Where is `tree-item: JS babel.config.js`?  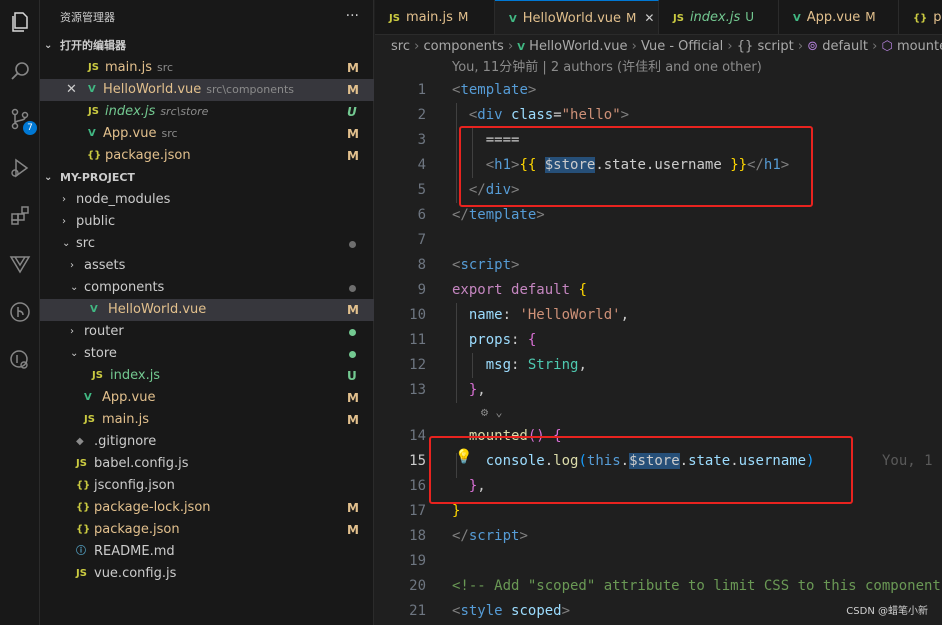 tree-item: JS babel.config.js is located at coordinates (207, 464).